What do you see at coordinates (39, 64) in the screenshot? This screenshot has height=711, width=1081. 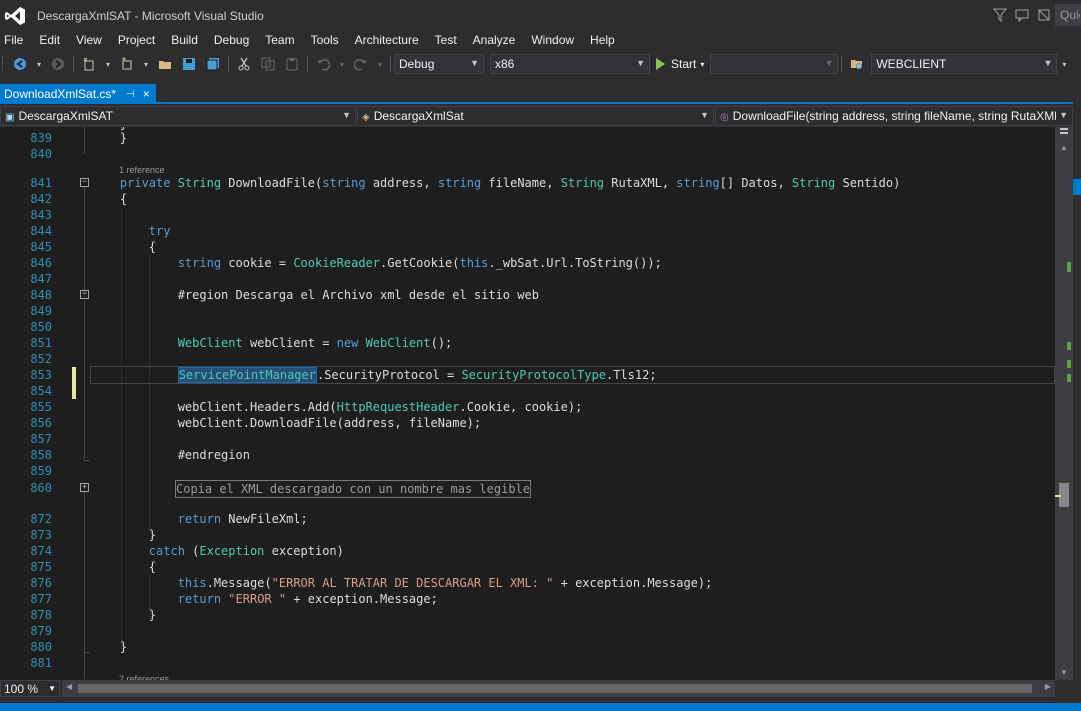 I see `back-dropdown-icon: ▾` at bounding box center [39, 64].